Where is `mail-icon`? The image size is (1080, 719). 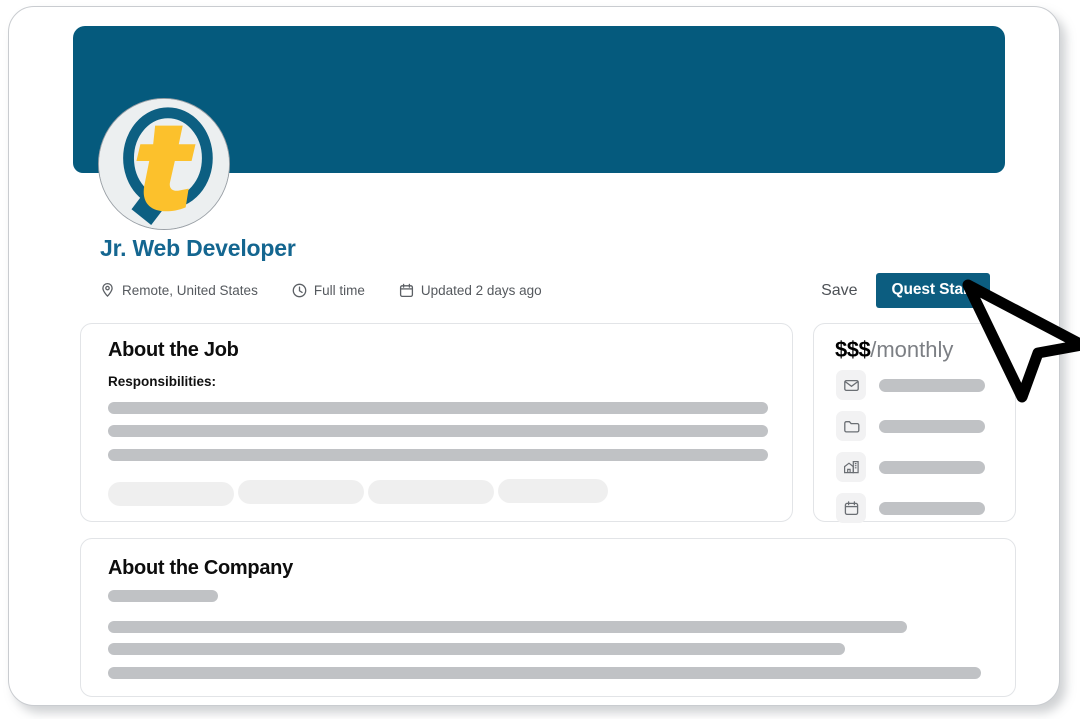 mail-icon is located at coordinates (851, 385).